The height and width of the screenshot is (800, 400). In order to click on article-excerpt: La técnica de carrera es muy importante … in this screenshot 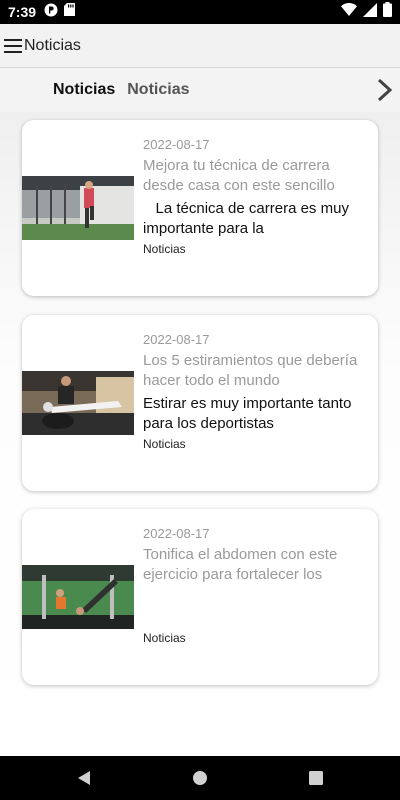, I will do `click(248, 218)`.